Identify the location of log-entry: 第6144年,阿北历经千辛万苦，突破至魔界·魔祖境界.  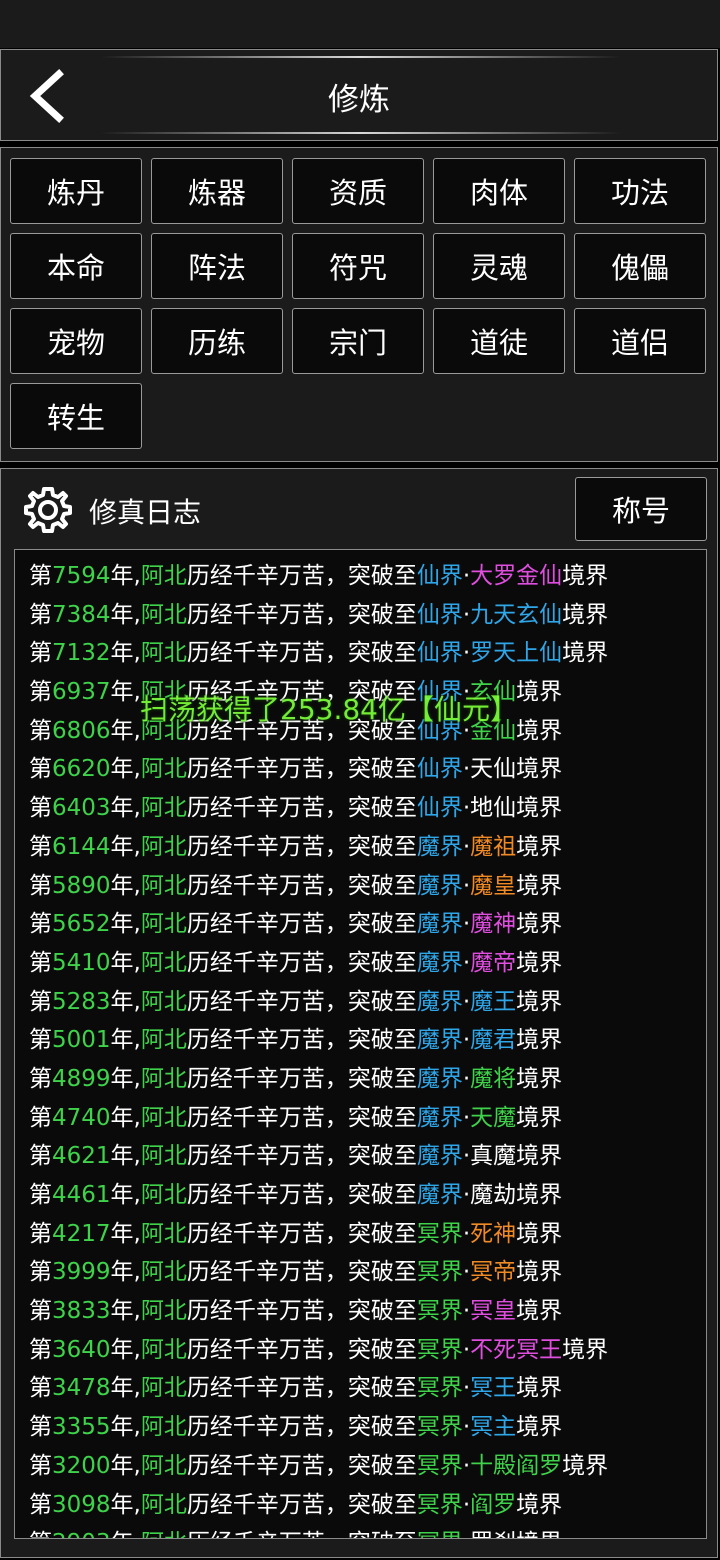
(367, 847).